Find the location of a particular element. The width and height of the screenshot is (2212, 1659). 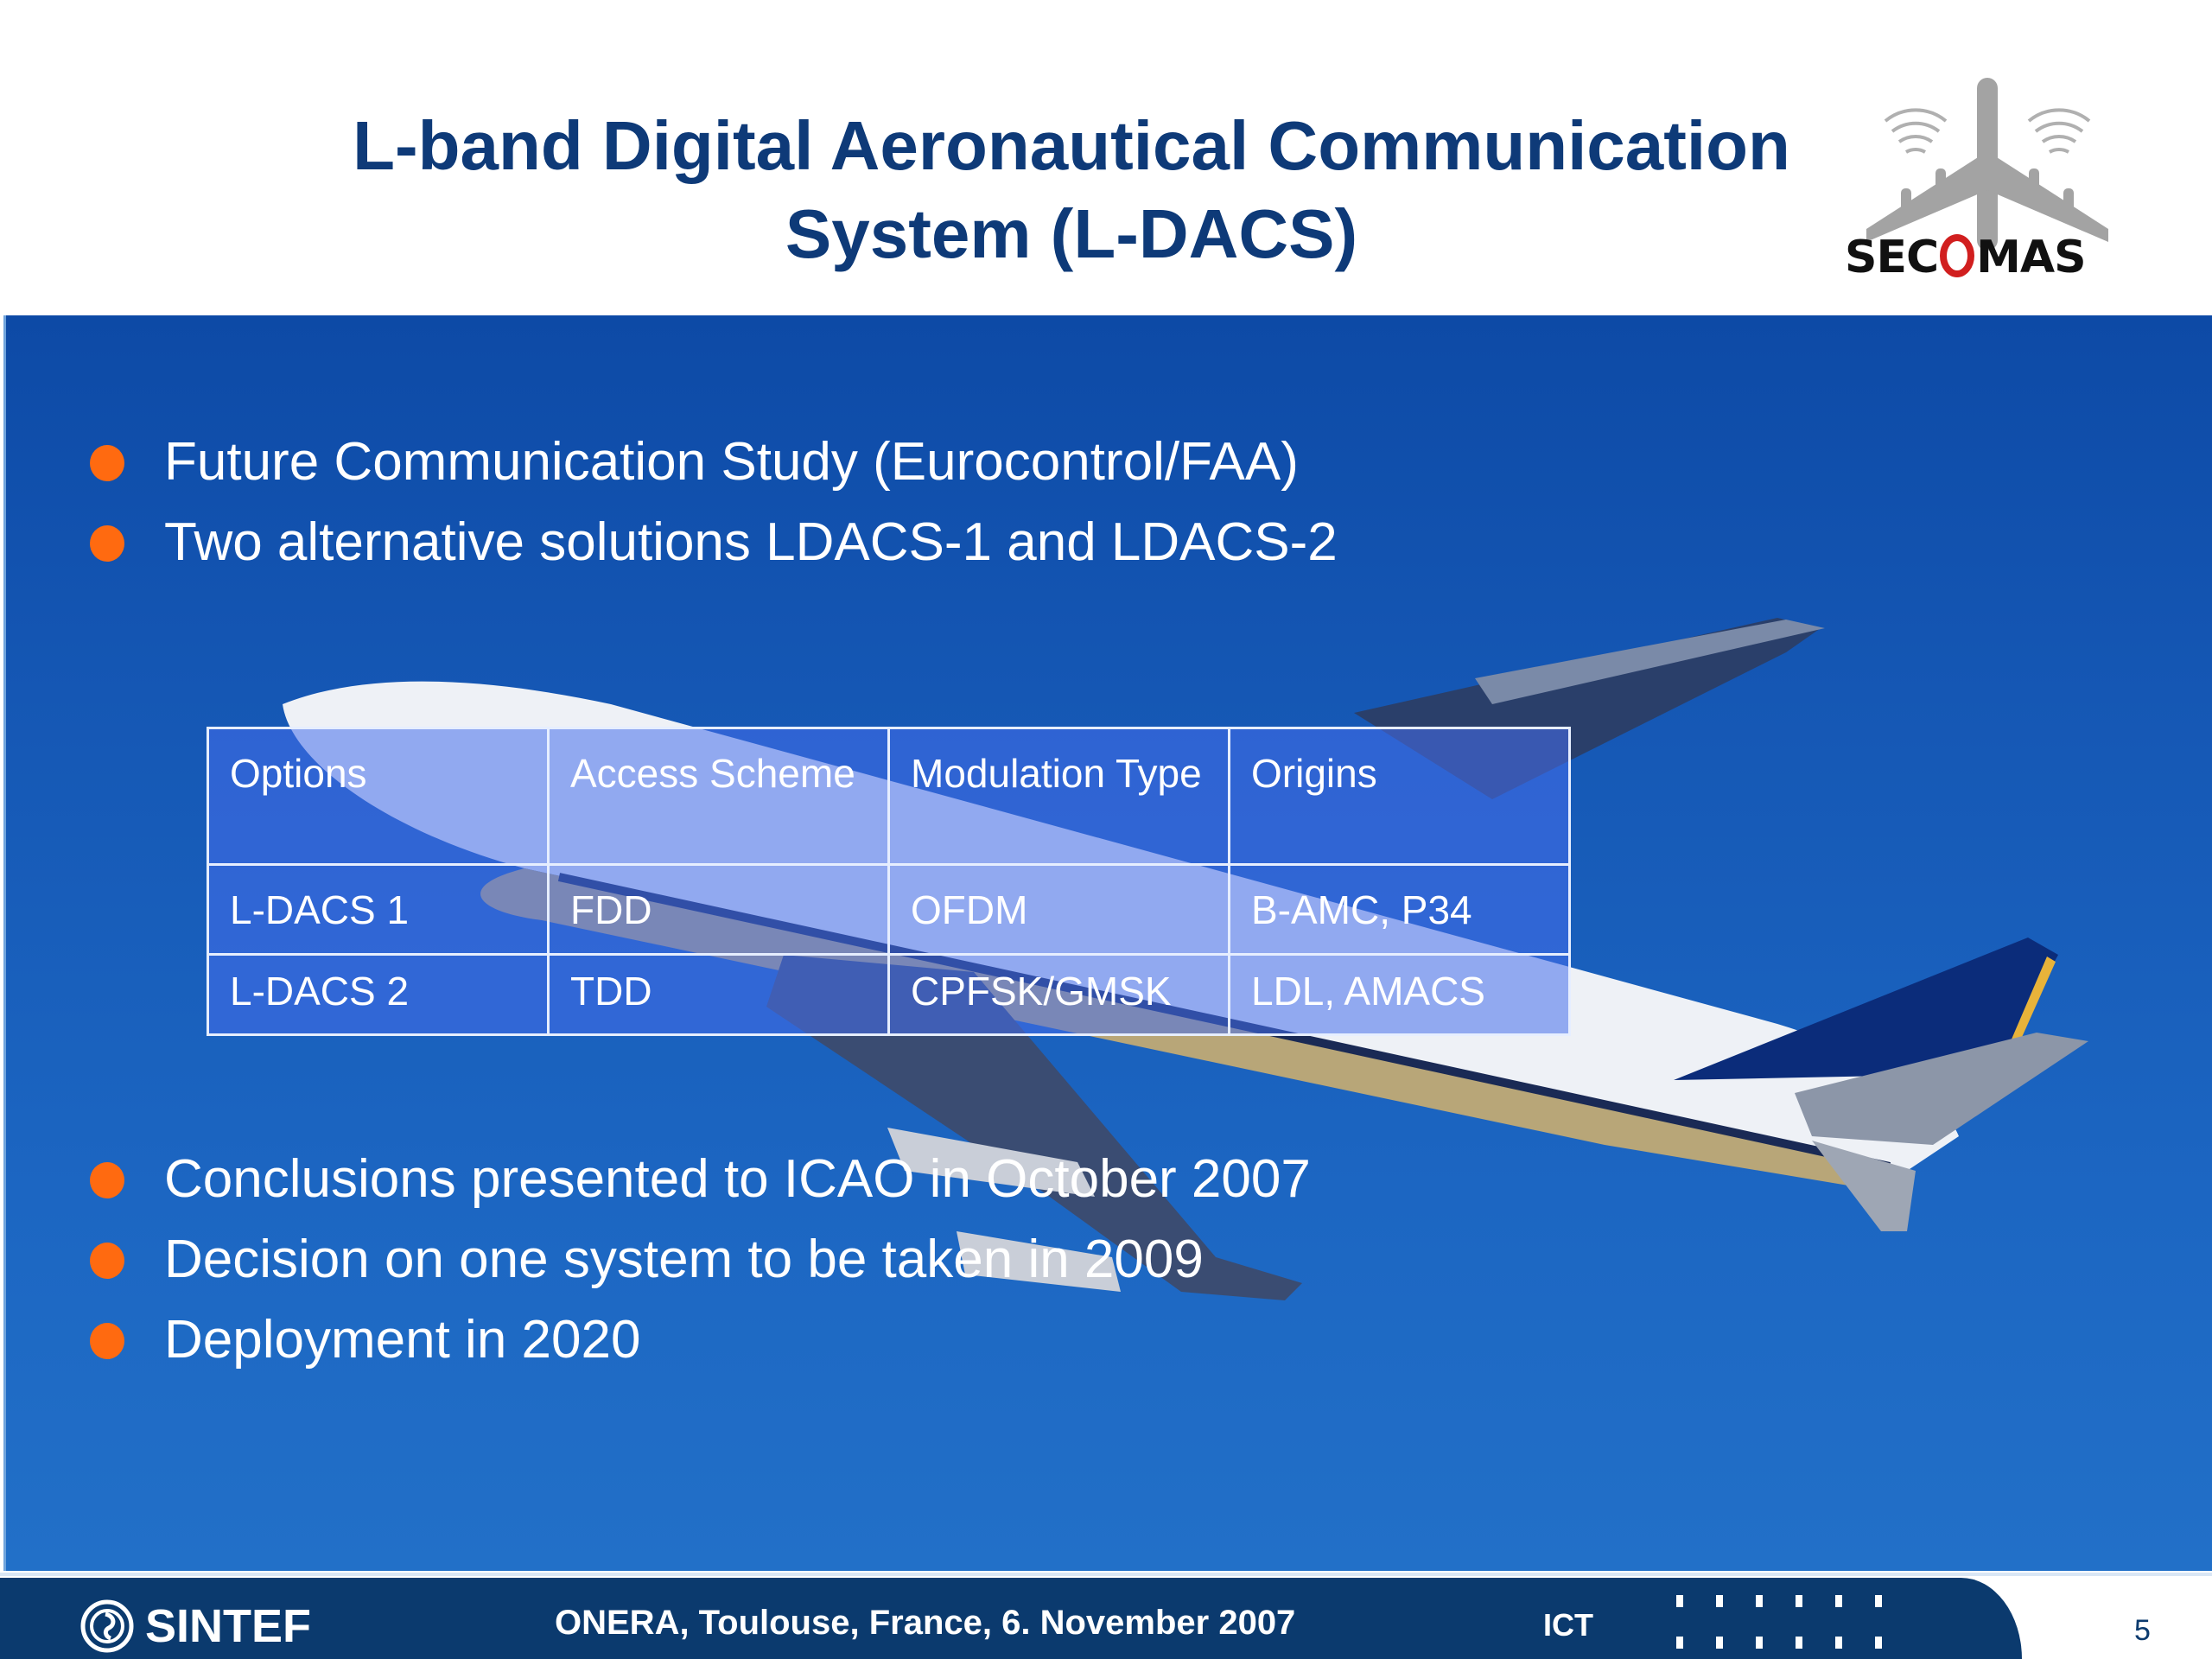

secomas-logo: SEC MAS is located at coordinates (1966, 257).